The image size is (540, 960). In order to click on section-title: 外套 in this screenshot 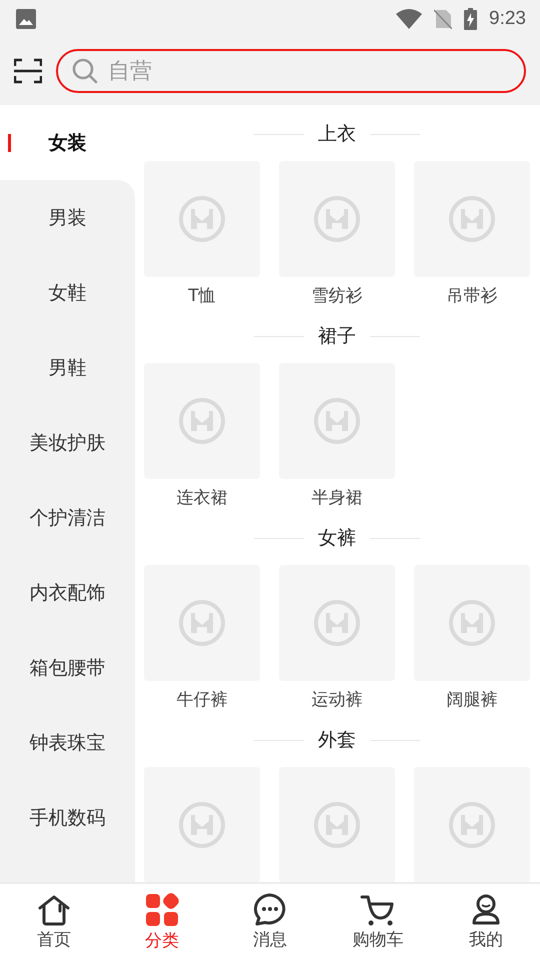, I will do `click(337, 740)`.